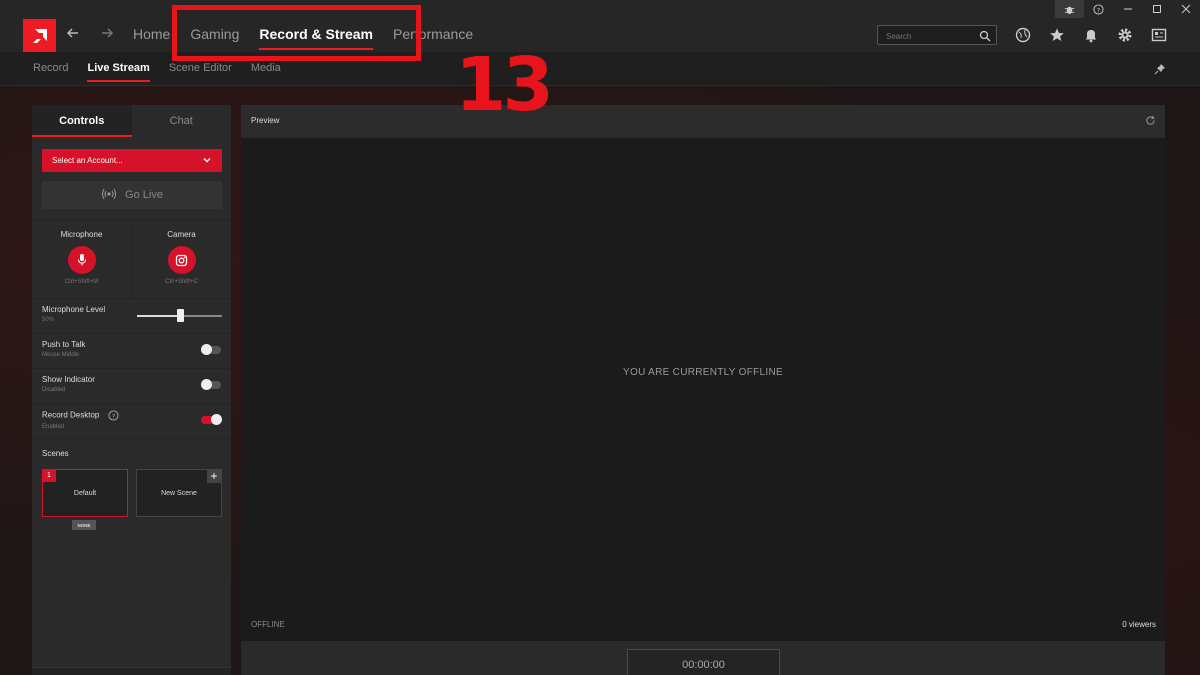 This screenshot has width=1200, height=675. I want to click on go-live-button: Go Live, so click(132, 195).